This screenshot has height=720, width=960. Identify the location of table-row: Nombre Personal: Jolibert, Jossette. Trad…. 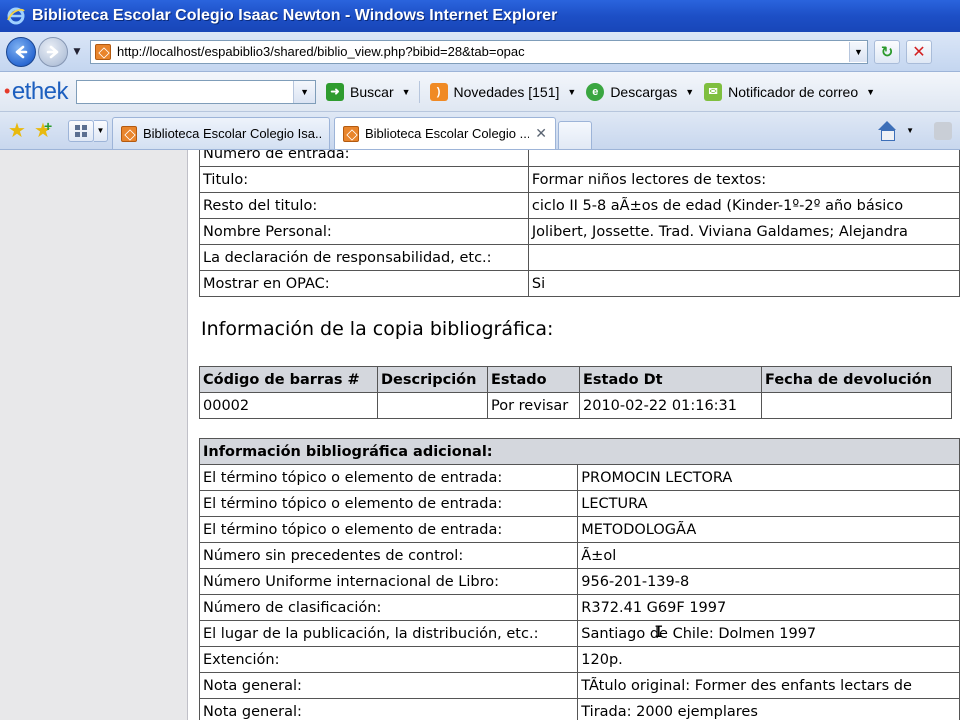
(579, 231).